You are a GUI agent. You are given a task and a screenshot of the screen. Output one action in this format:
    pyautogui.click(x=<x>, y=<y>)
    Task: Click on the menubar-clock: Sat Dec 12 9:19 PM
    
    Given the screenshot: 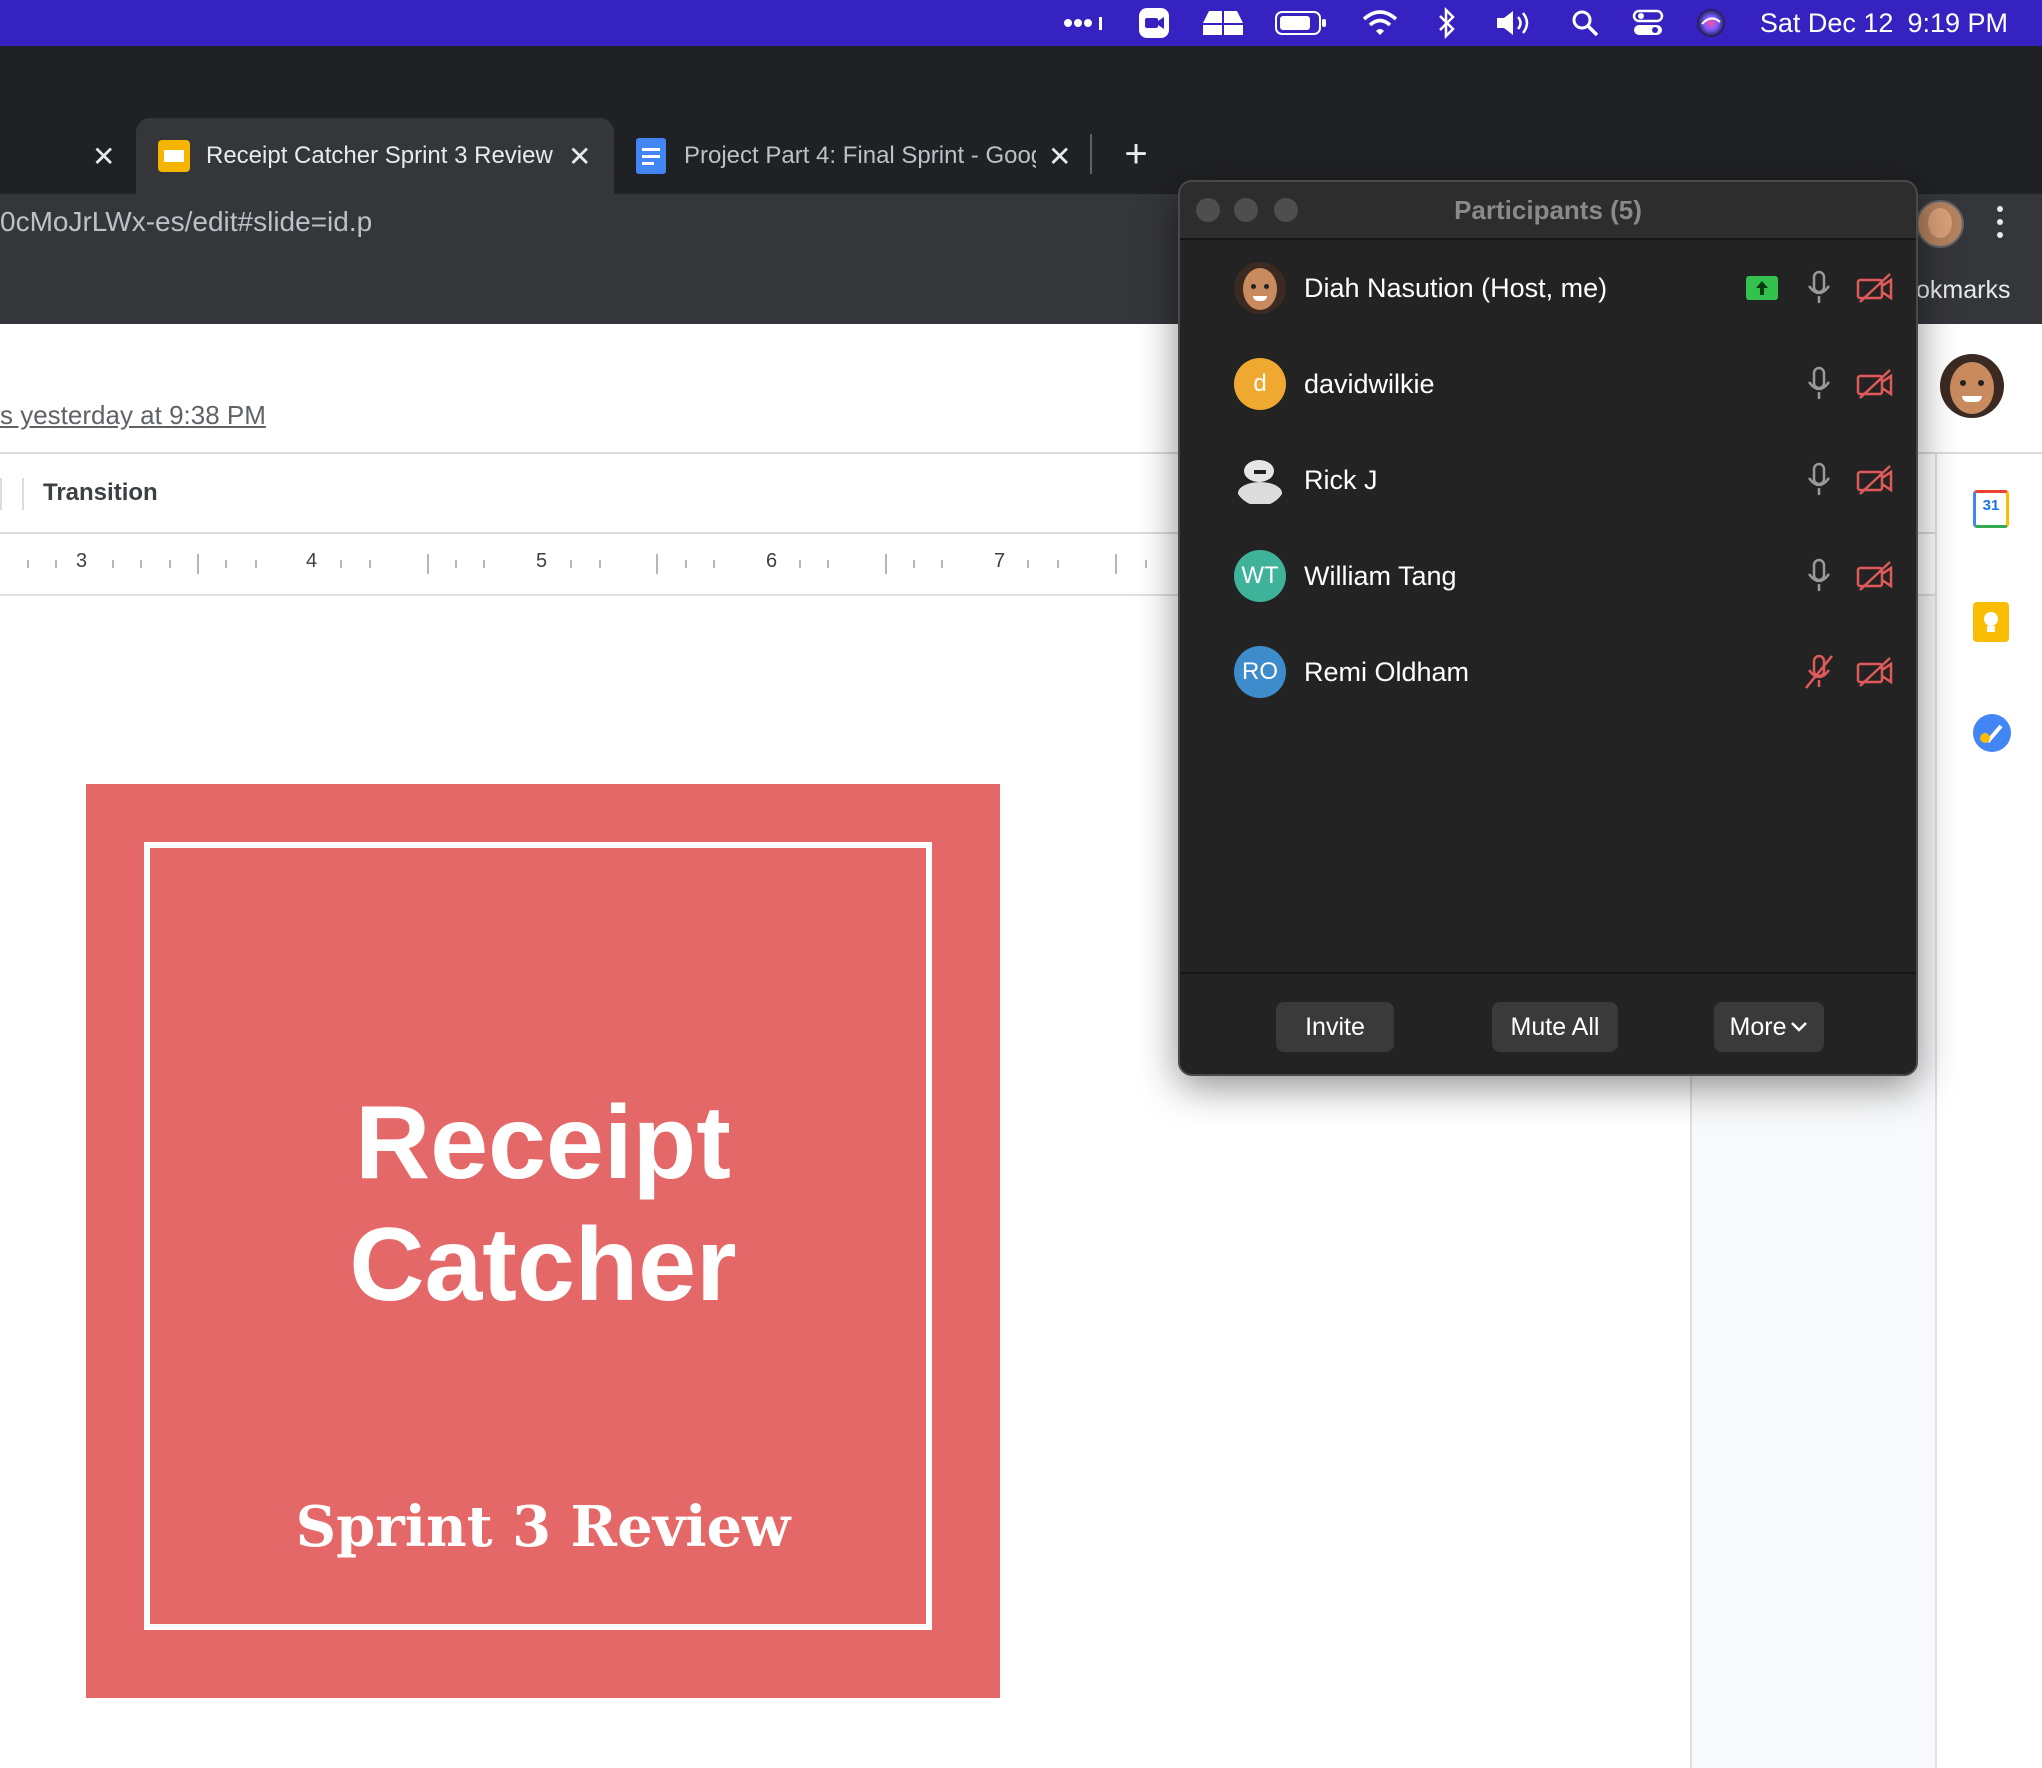 What is the action you would take?
    pyautogui.click(x=1884, y=23)
    